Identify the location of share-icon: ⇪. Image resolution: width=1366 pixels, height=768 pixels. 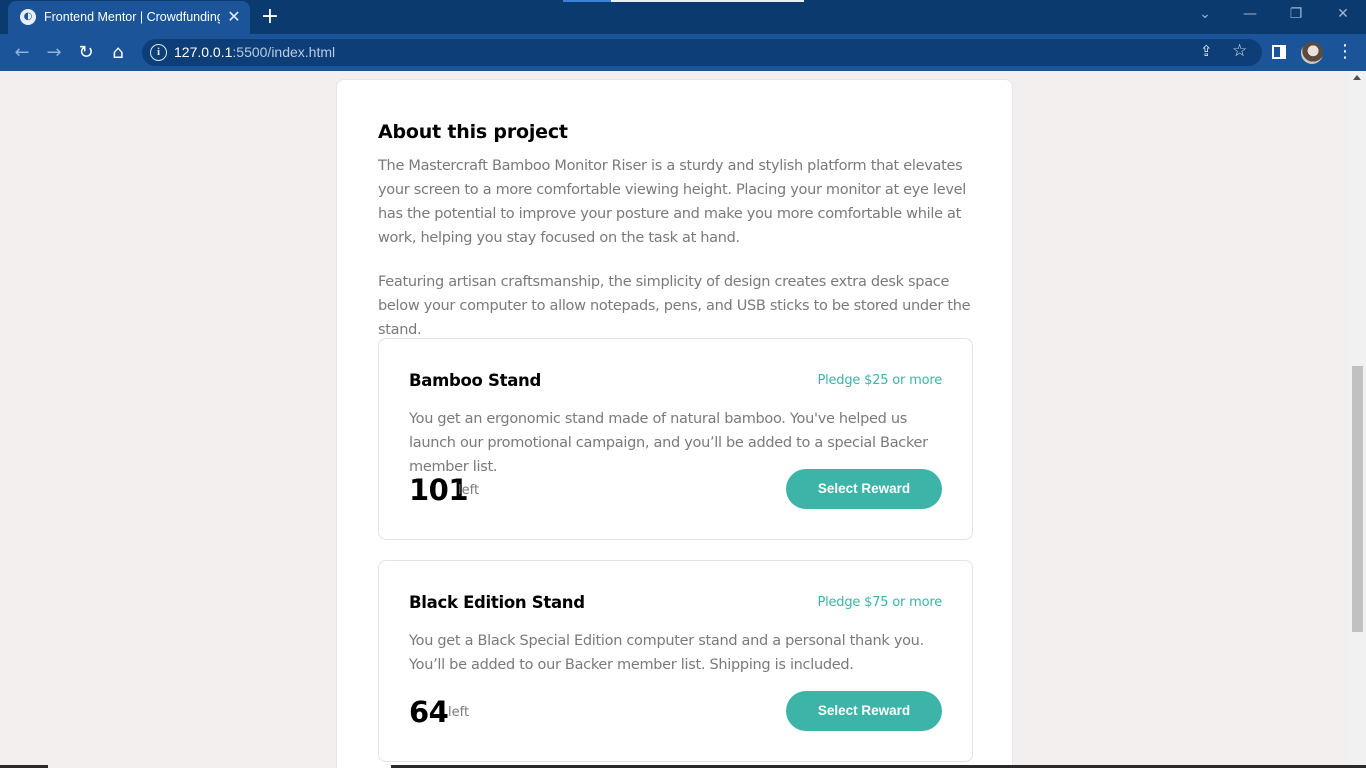
(1206, 51).